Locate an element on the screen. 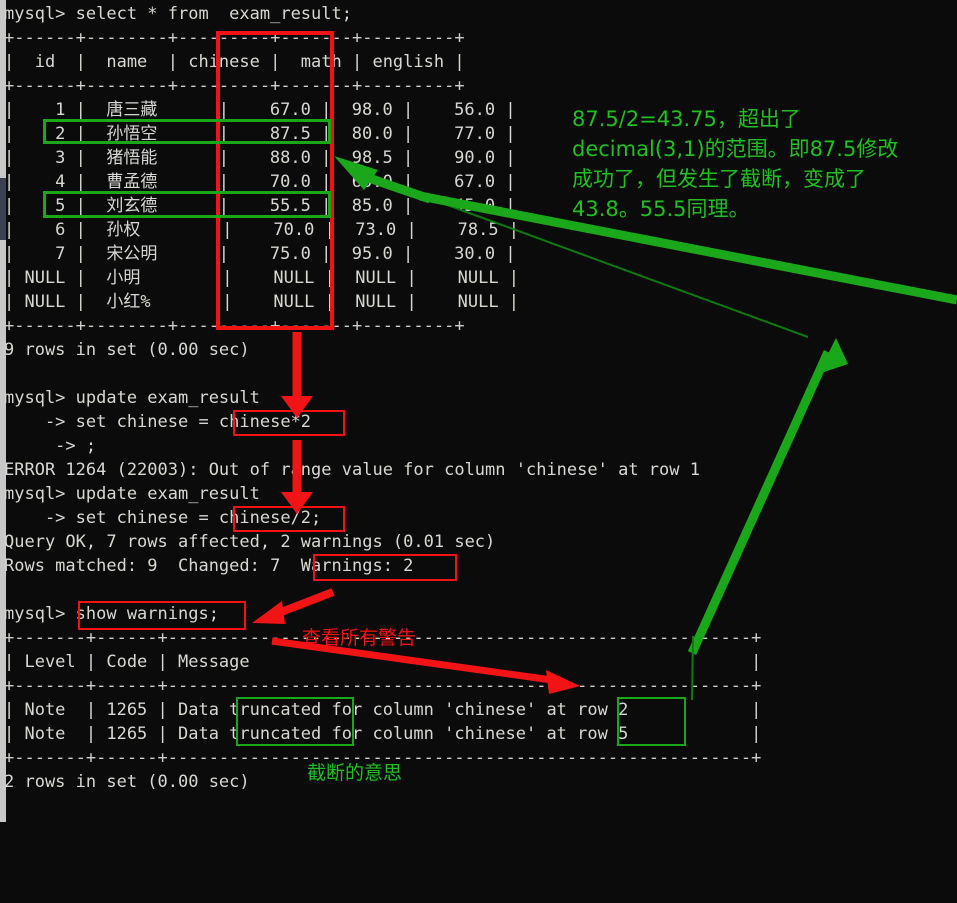 This screenshot has width=957, height=903. highlight-box-chinese-column is located at coordinates (275, 180).